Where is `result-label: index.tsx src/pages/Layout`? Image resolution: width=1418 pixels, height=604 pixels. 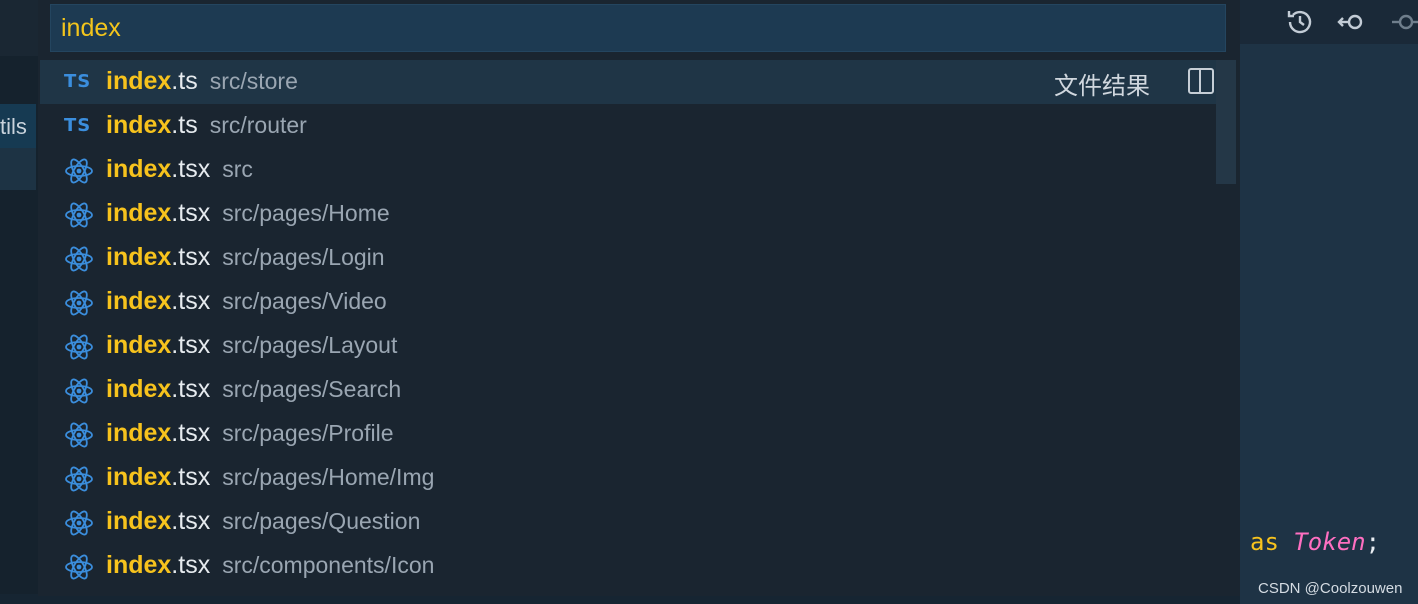
result-label: index.tsx src/pages/Layout is located at coordinates (251, 345).